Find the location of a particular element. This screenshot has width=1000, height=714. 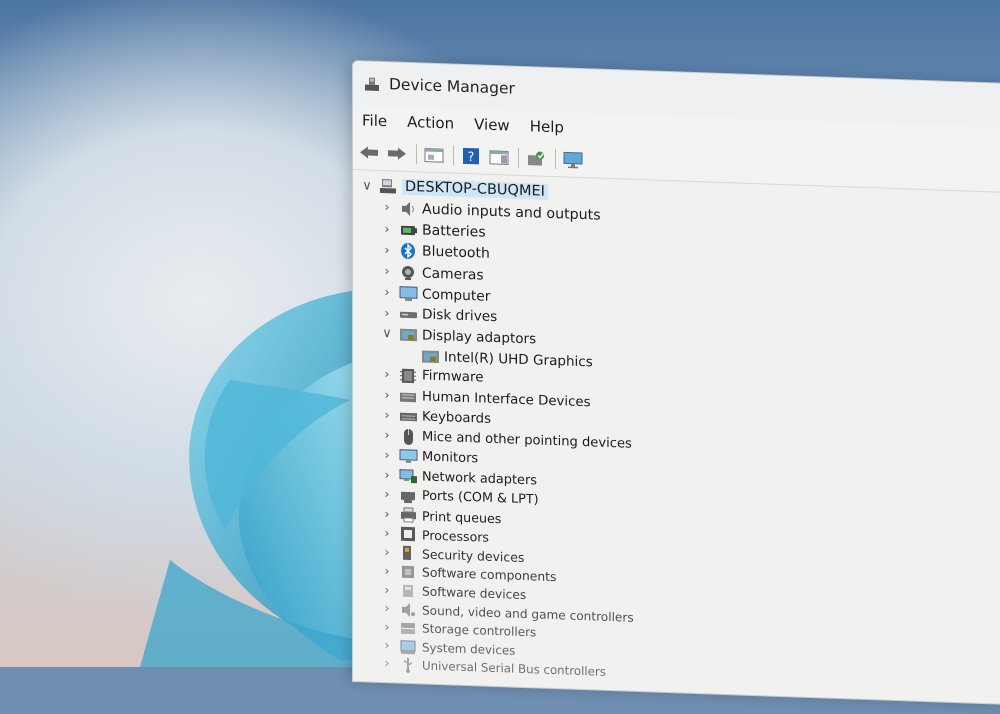

properties-button is located at coordinates (434, 154).